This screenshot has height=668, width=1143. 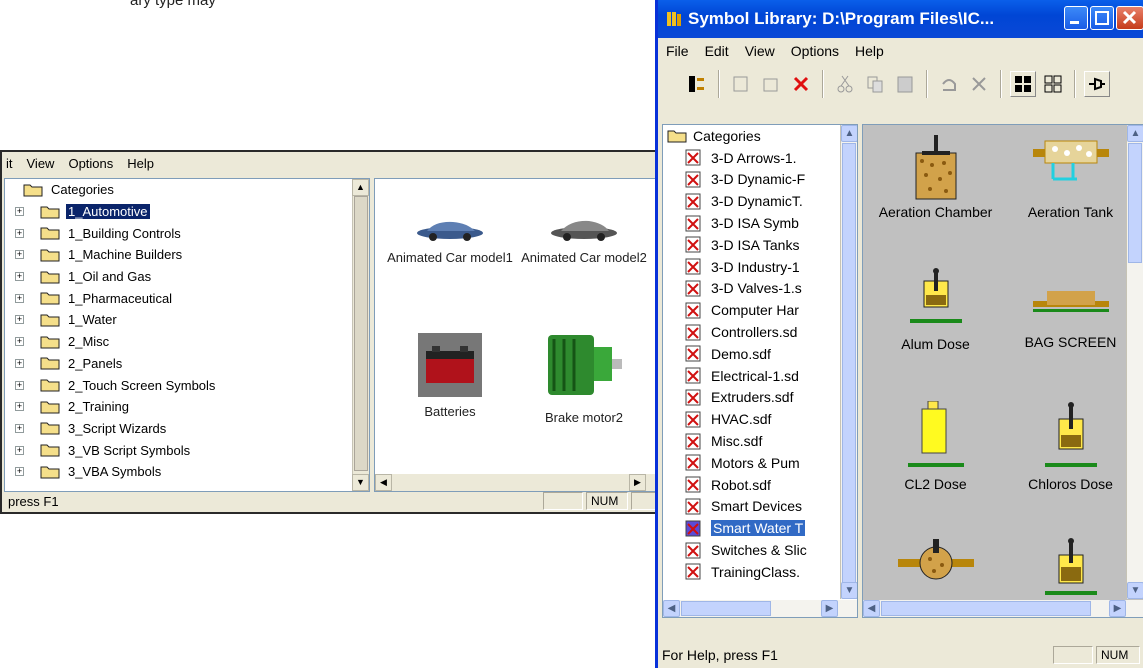 What do you see at coordinates (741, 84) in the screenshot?
I see `new-symbol-button` at bounding box center [741, 84].